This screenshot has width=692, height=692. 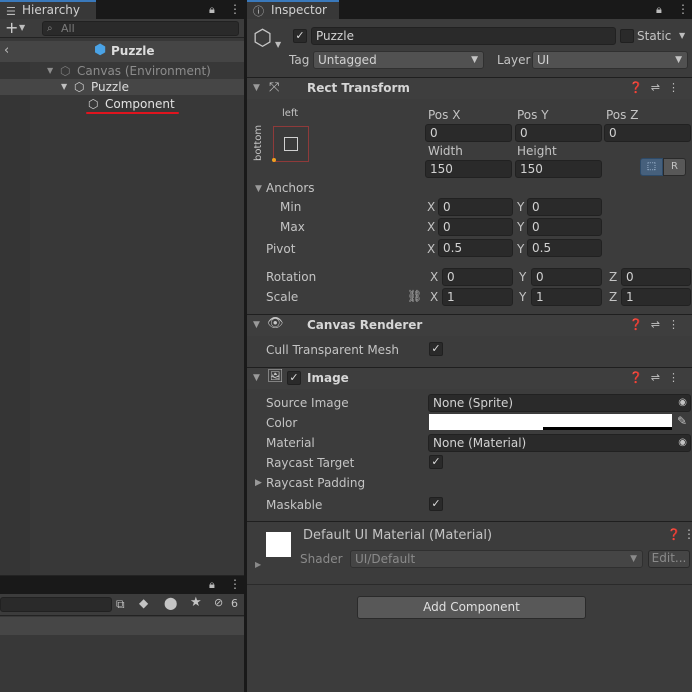 What do you see at coordinates (122, 87) in the screenshot?
I see `tree-item-puzzle: ▼ ⬡ Puzzle` at bounding box center [122, 87].